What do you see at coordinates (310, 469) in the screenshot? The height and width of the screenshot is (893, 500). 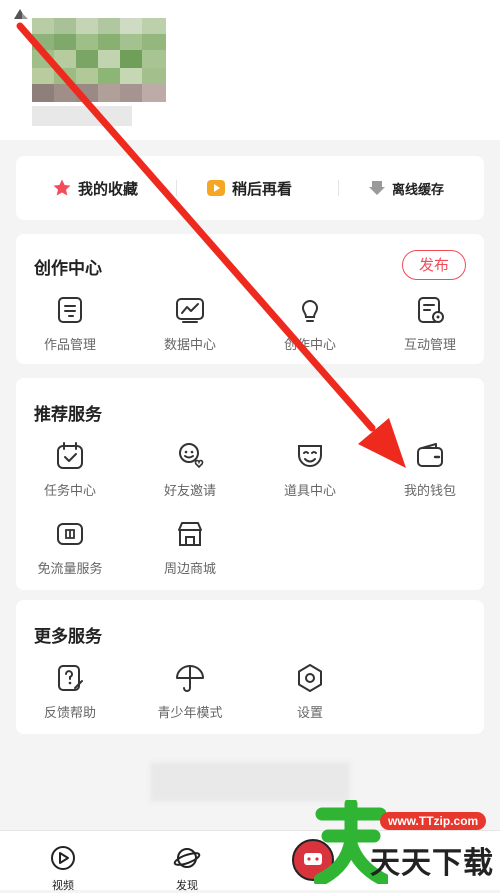 I see `props-center-item: 道具中心` at bounding box center [310, 469].